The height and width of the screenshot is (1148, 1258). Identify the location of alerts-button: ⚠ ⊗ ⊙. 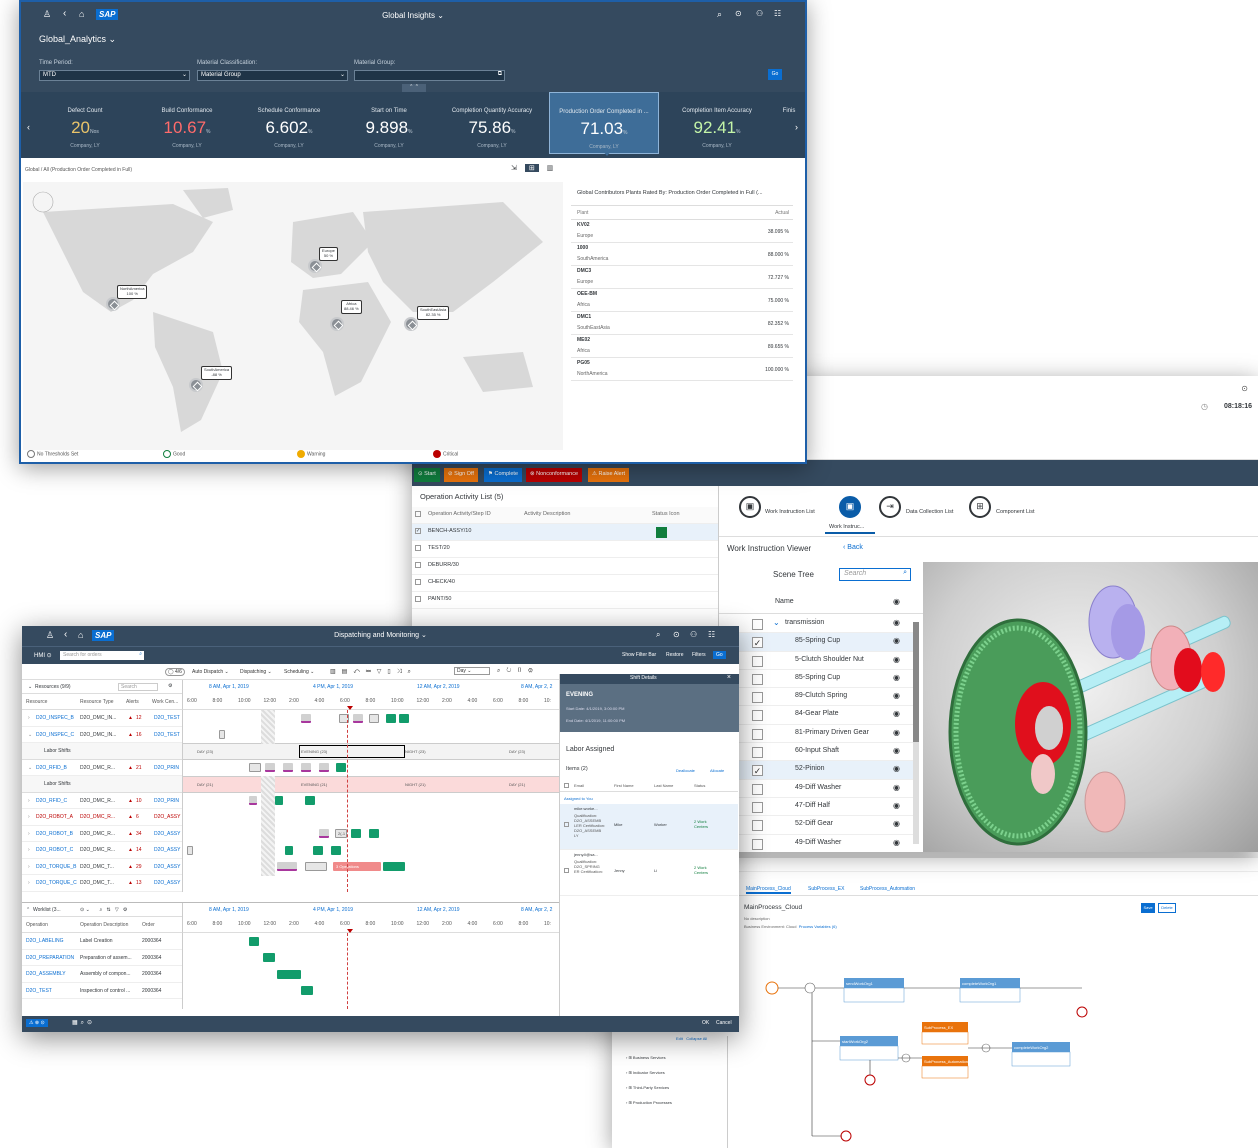
(37, 1023).